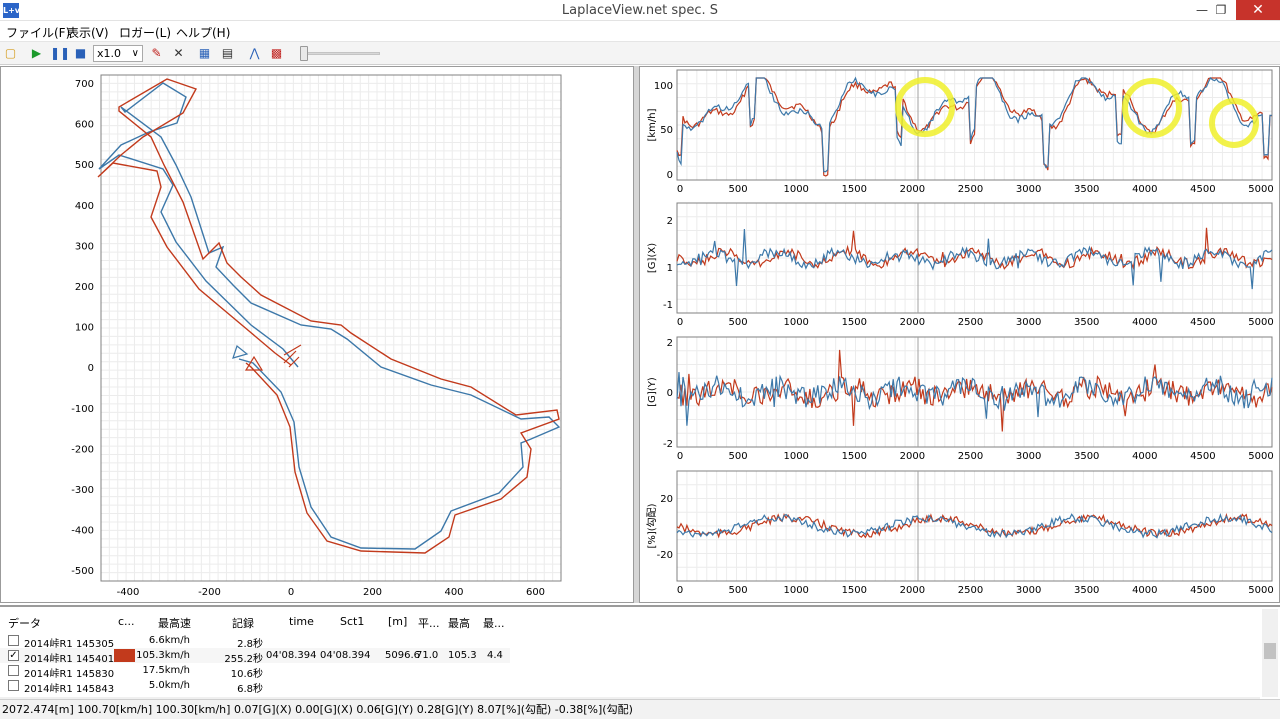 This screenshot has height=719, width=1280. What do you see at coordinates (166, 670) in the screenshot?
I see `row-top-speed: 17.5km/h` at bounding box center [166, 670].